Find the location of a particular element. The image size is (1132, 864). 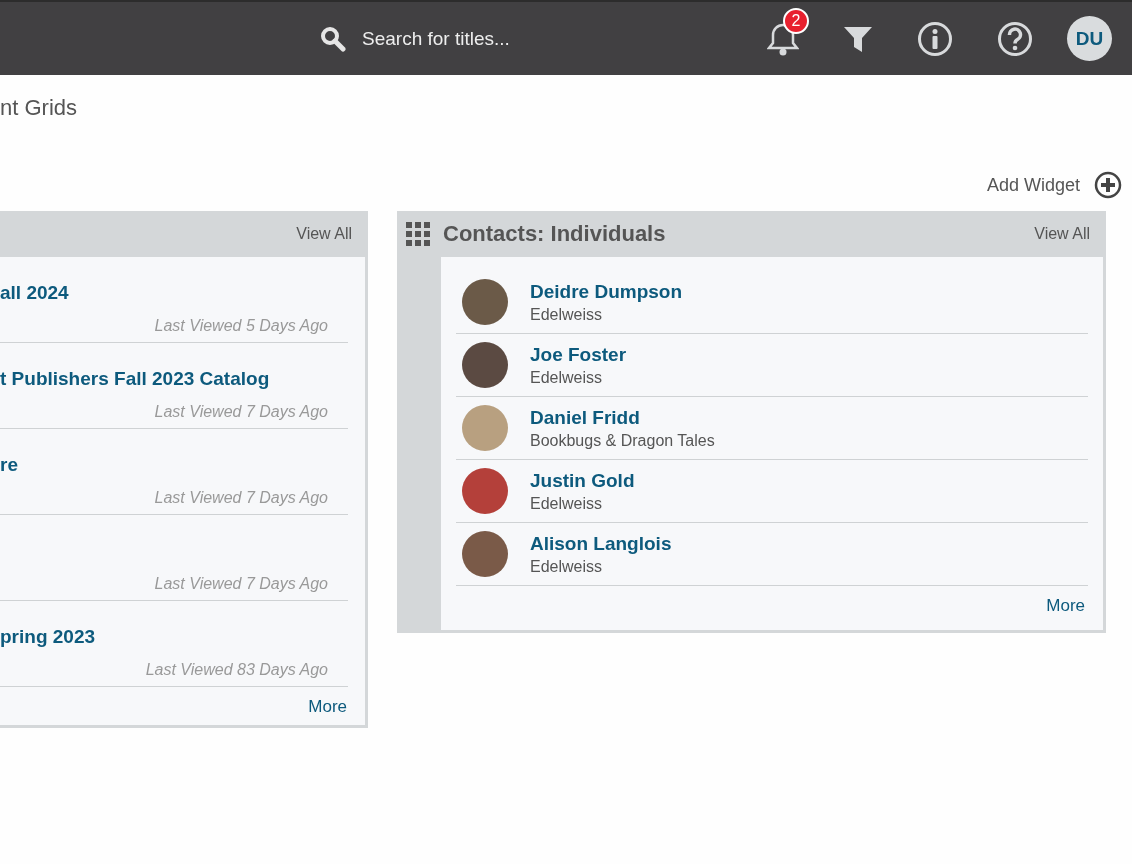

last-viewed-text: Last Viewed 5 Days Ago is located at coordinates (241, 325).